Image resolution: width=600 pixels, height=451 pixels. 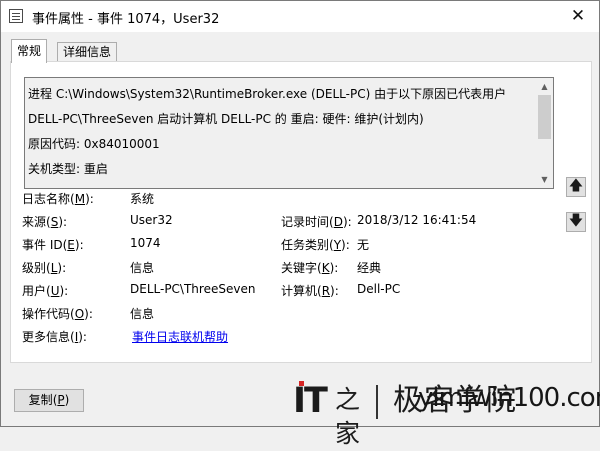 I want to click on scroll-down-icon: ▼, so click(x=544, y=179).